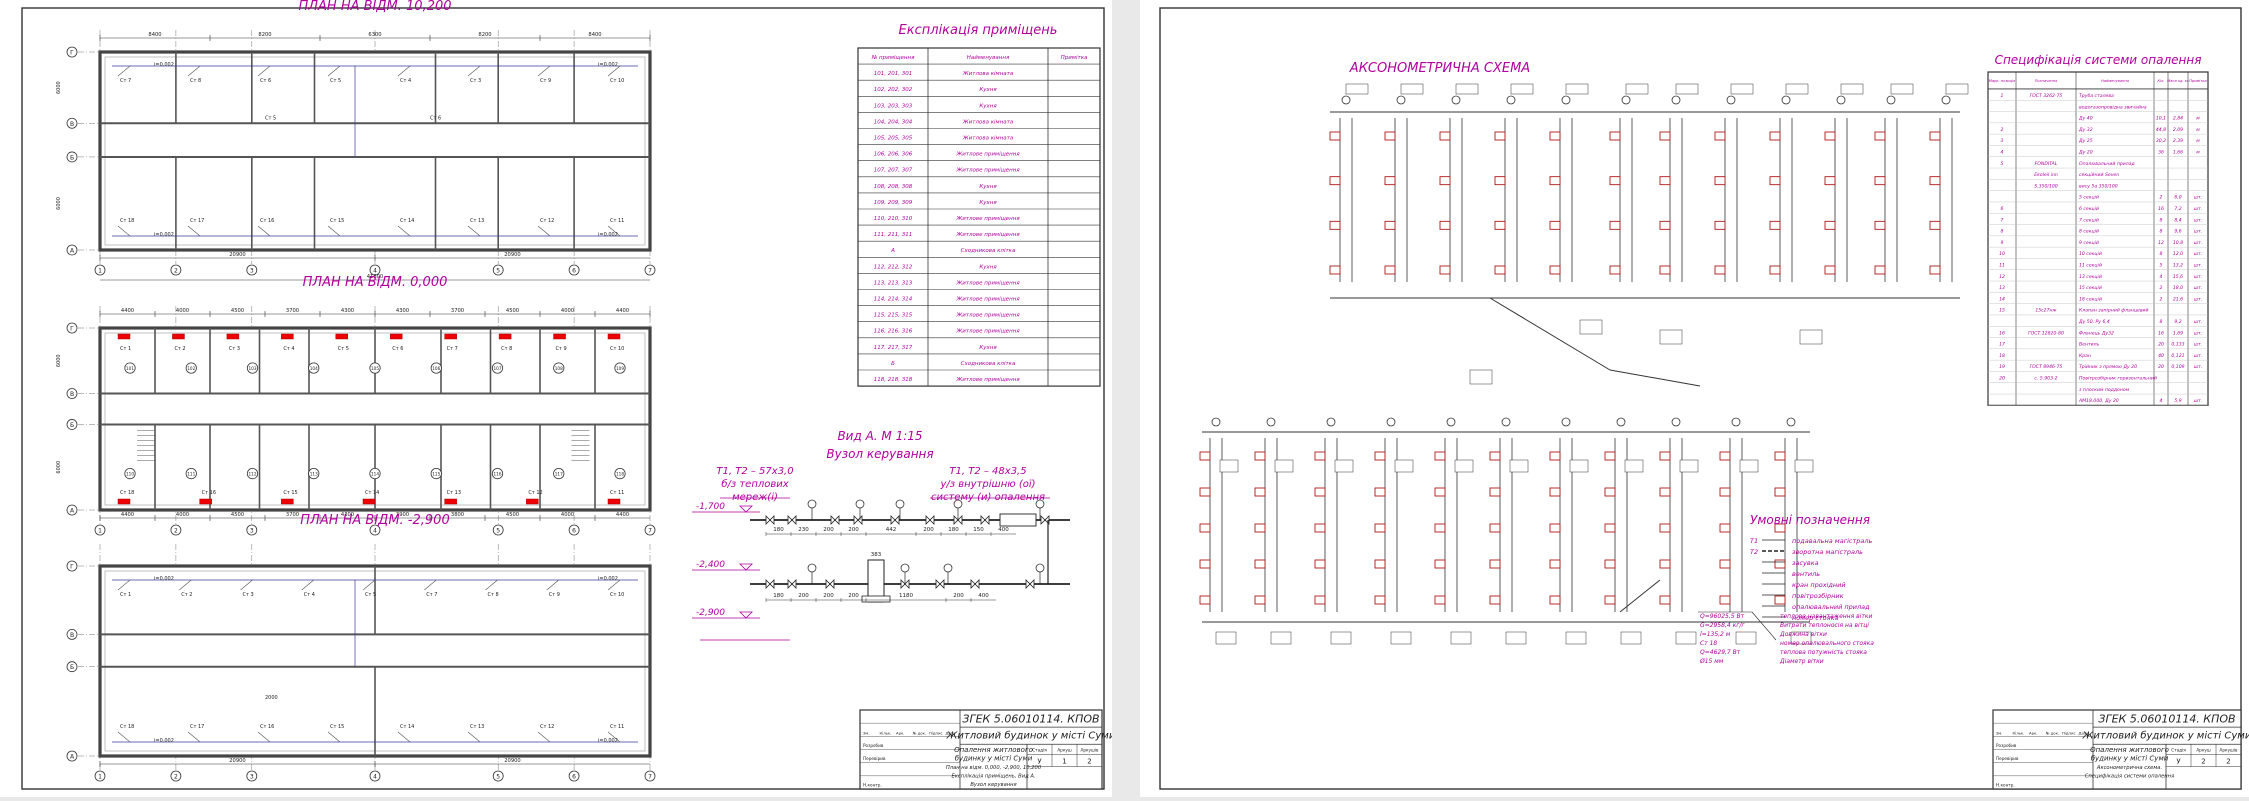  What do you see at coordinates (983, 596) in the screenshot?
I see `dim-value: 400` at bounding box center [983, 596].